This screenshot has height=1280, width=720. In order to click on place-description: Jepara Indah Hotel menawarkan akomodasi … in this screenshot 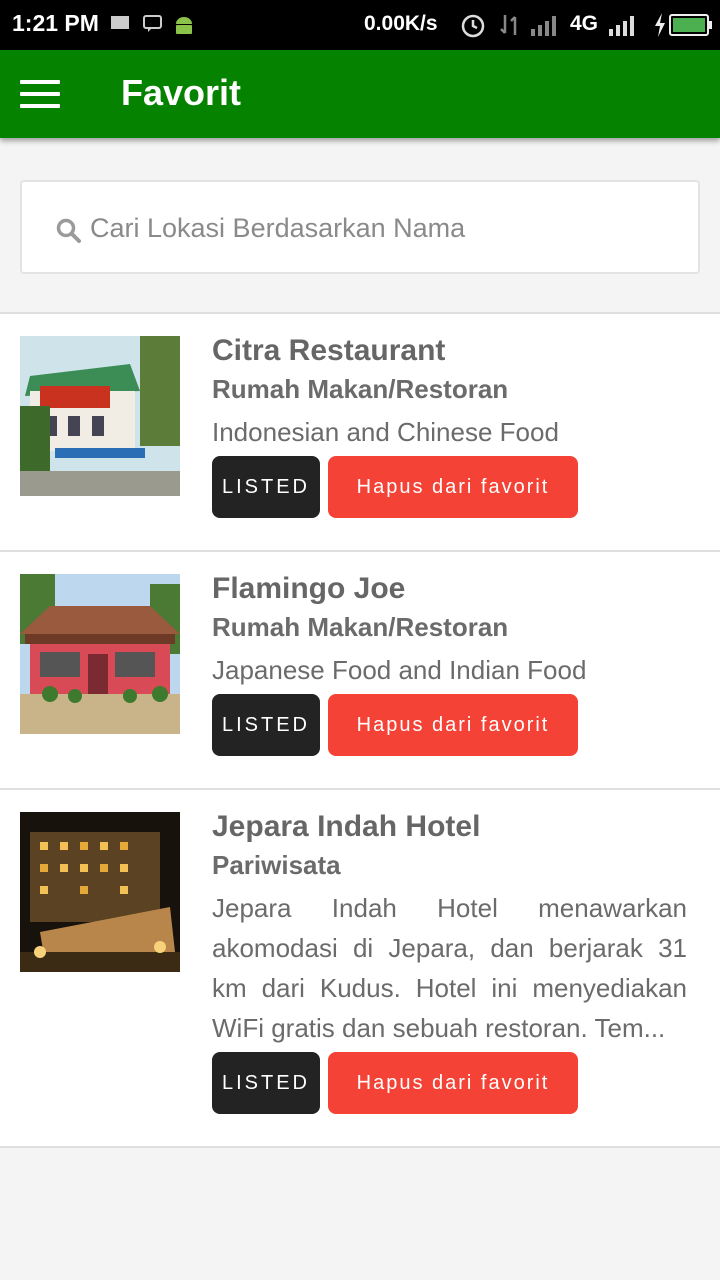, I will do `click(449, 968)`.